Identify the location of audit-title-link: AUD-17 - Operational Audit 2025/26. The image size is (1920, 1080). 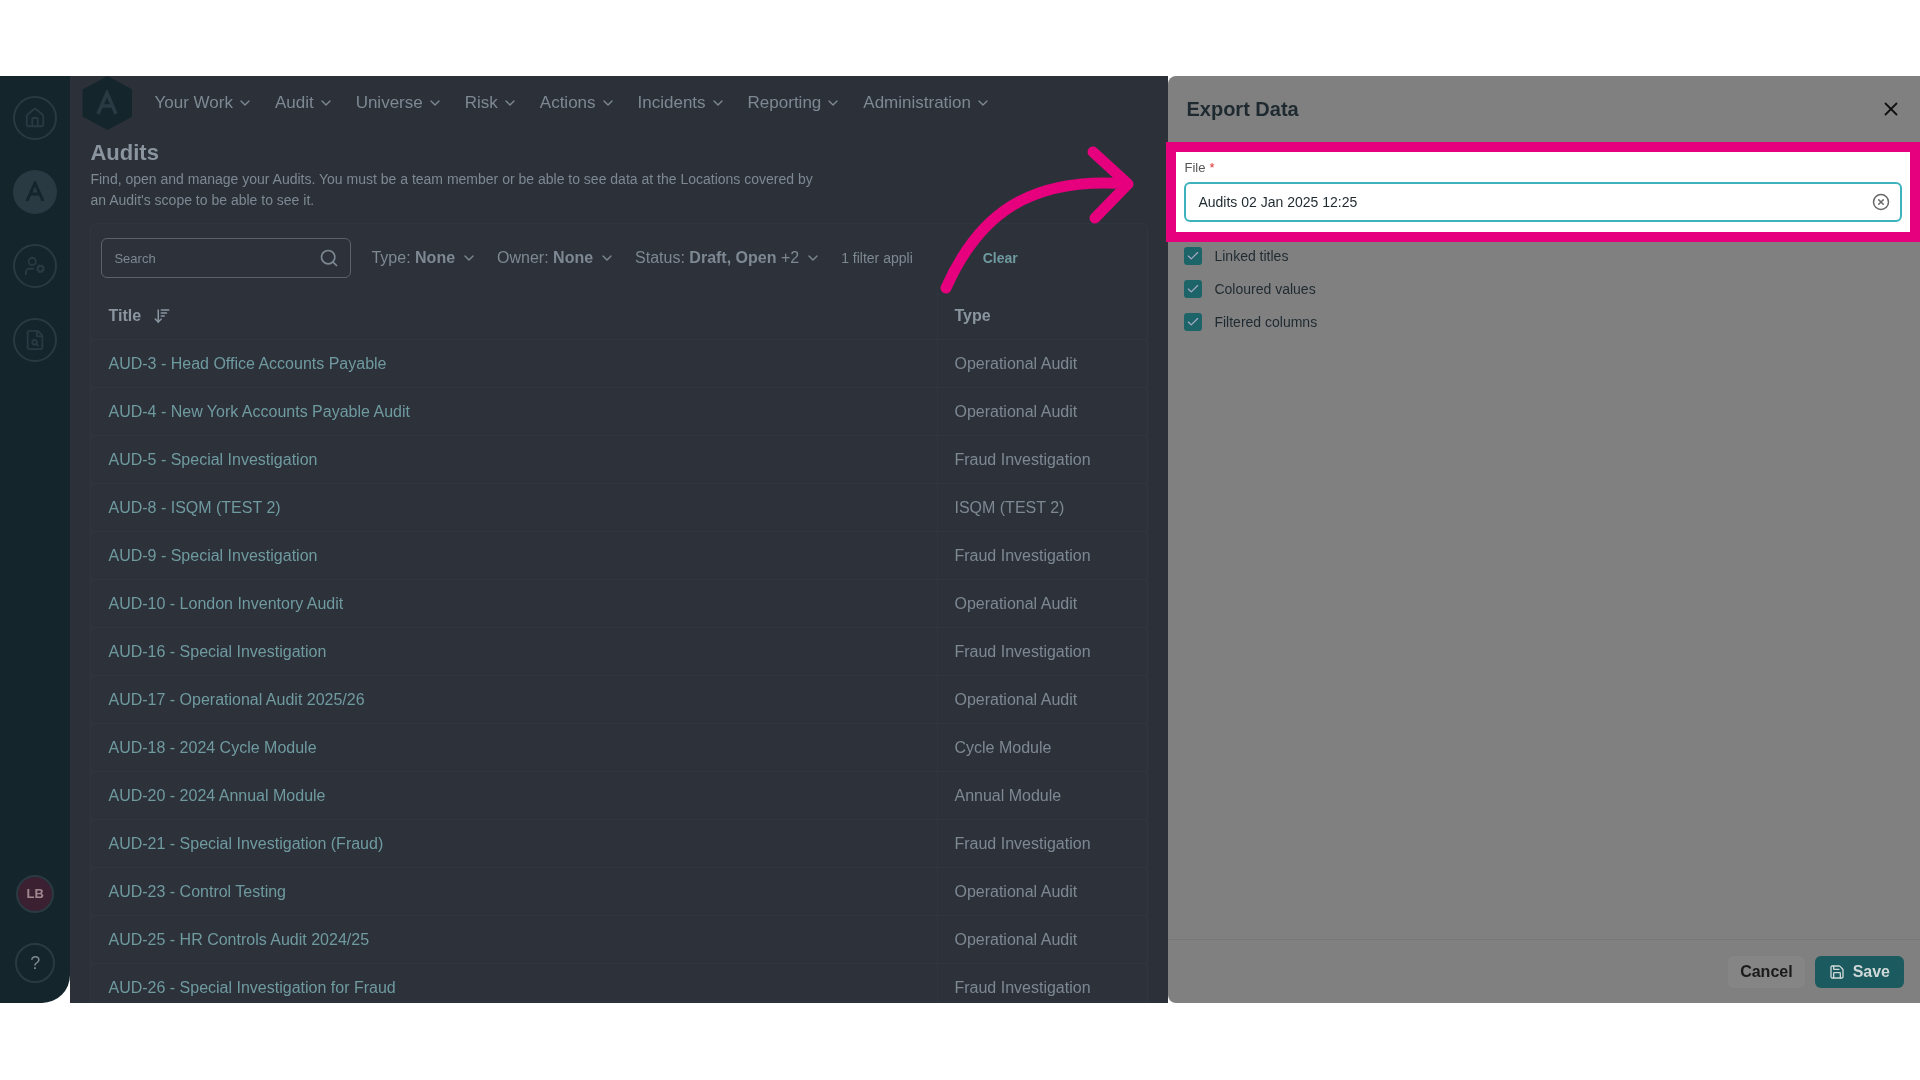
(236, 699).